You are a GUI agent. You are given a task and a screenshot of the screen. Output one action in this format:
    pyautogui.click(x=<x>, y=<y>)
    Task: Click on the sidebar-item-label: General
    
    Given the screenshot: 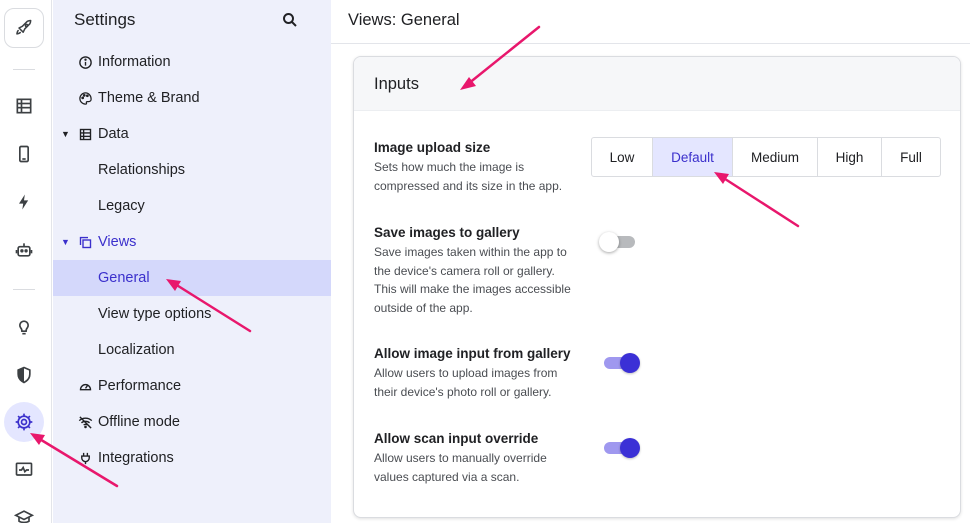 What is the action you would take?
    pyautogui.click(x=124, y=278)
    